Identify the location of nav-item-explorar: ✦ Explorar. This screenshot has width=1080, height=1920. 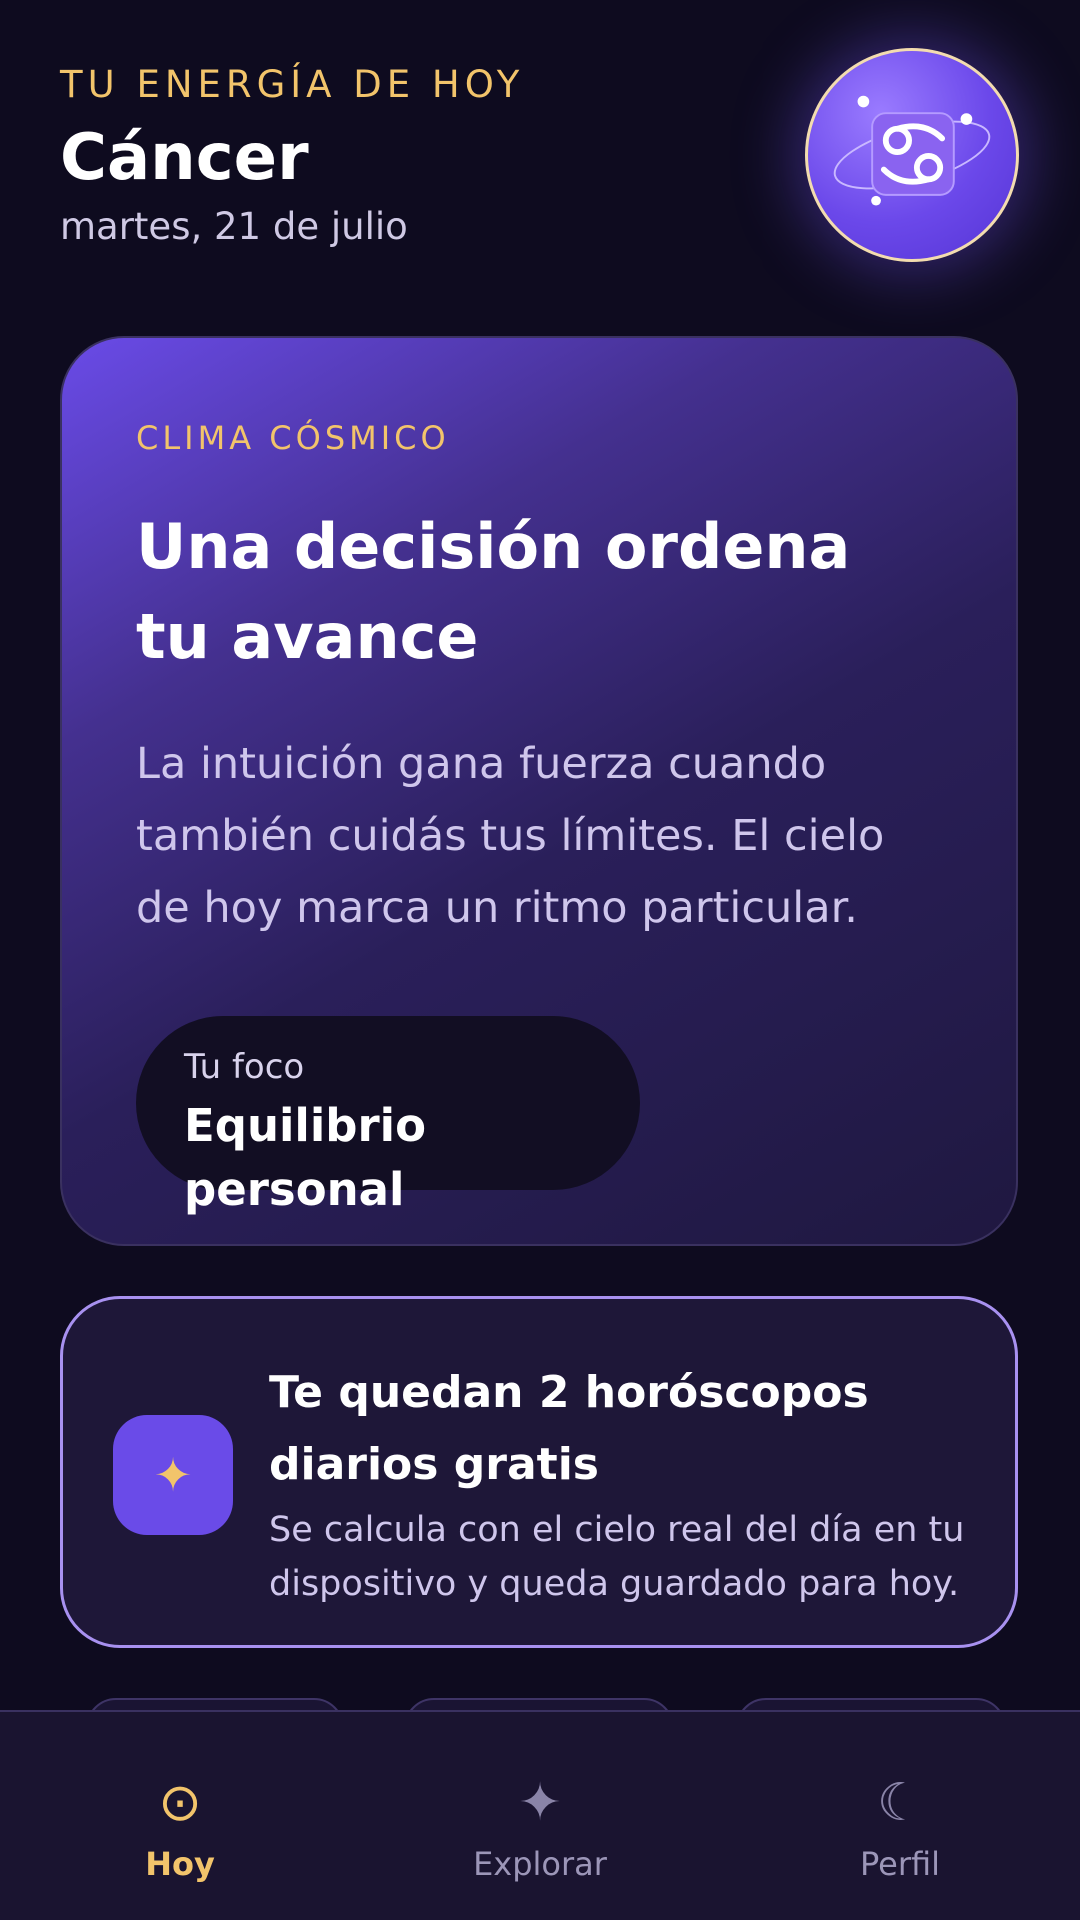
(540, 1816).